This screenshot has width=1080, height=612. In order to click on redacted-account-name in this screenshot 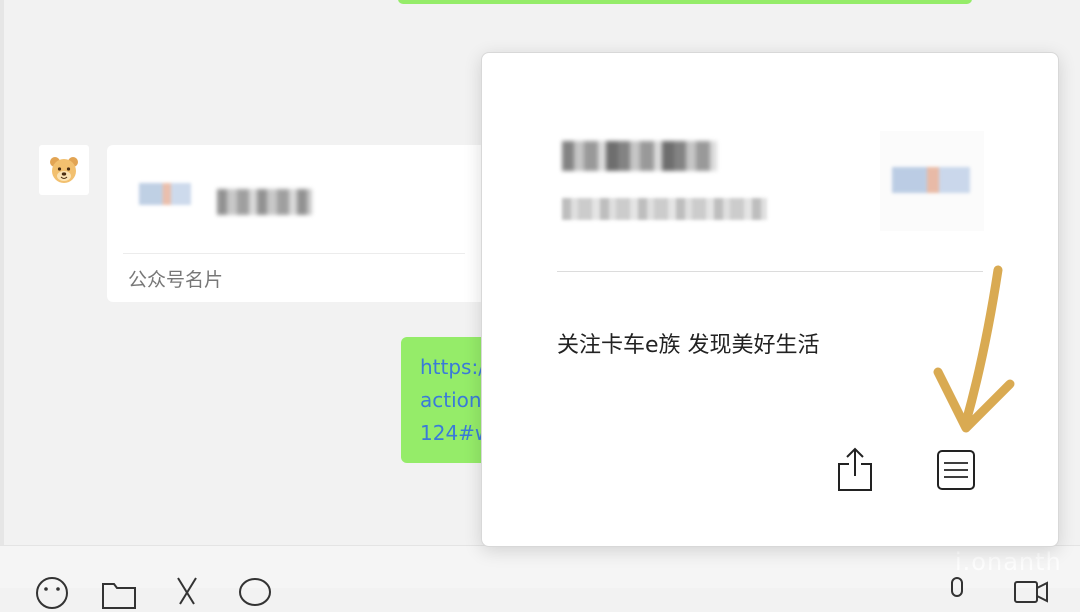, I will do `click(639, 156)`.